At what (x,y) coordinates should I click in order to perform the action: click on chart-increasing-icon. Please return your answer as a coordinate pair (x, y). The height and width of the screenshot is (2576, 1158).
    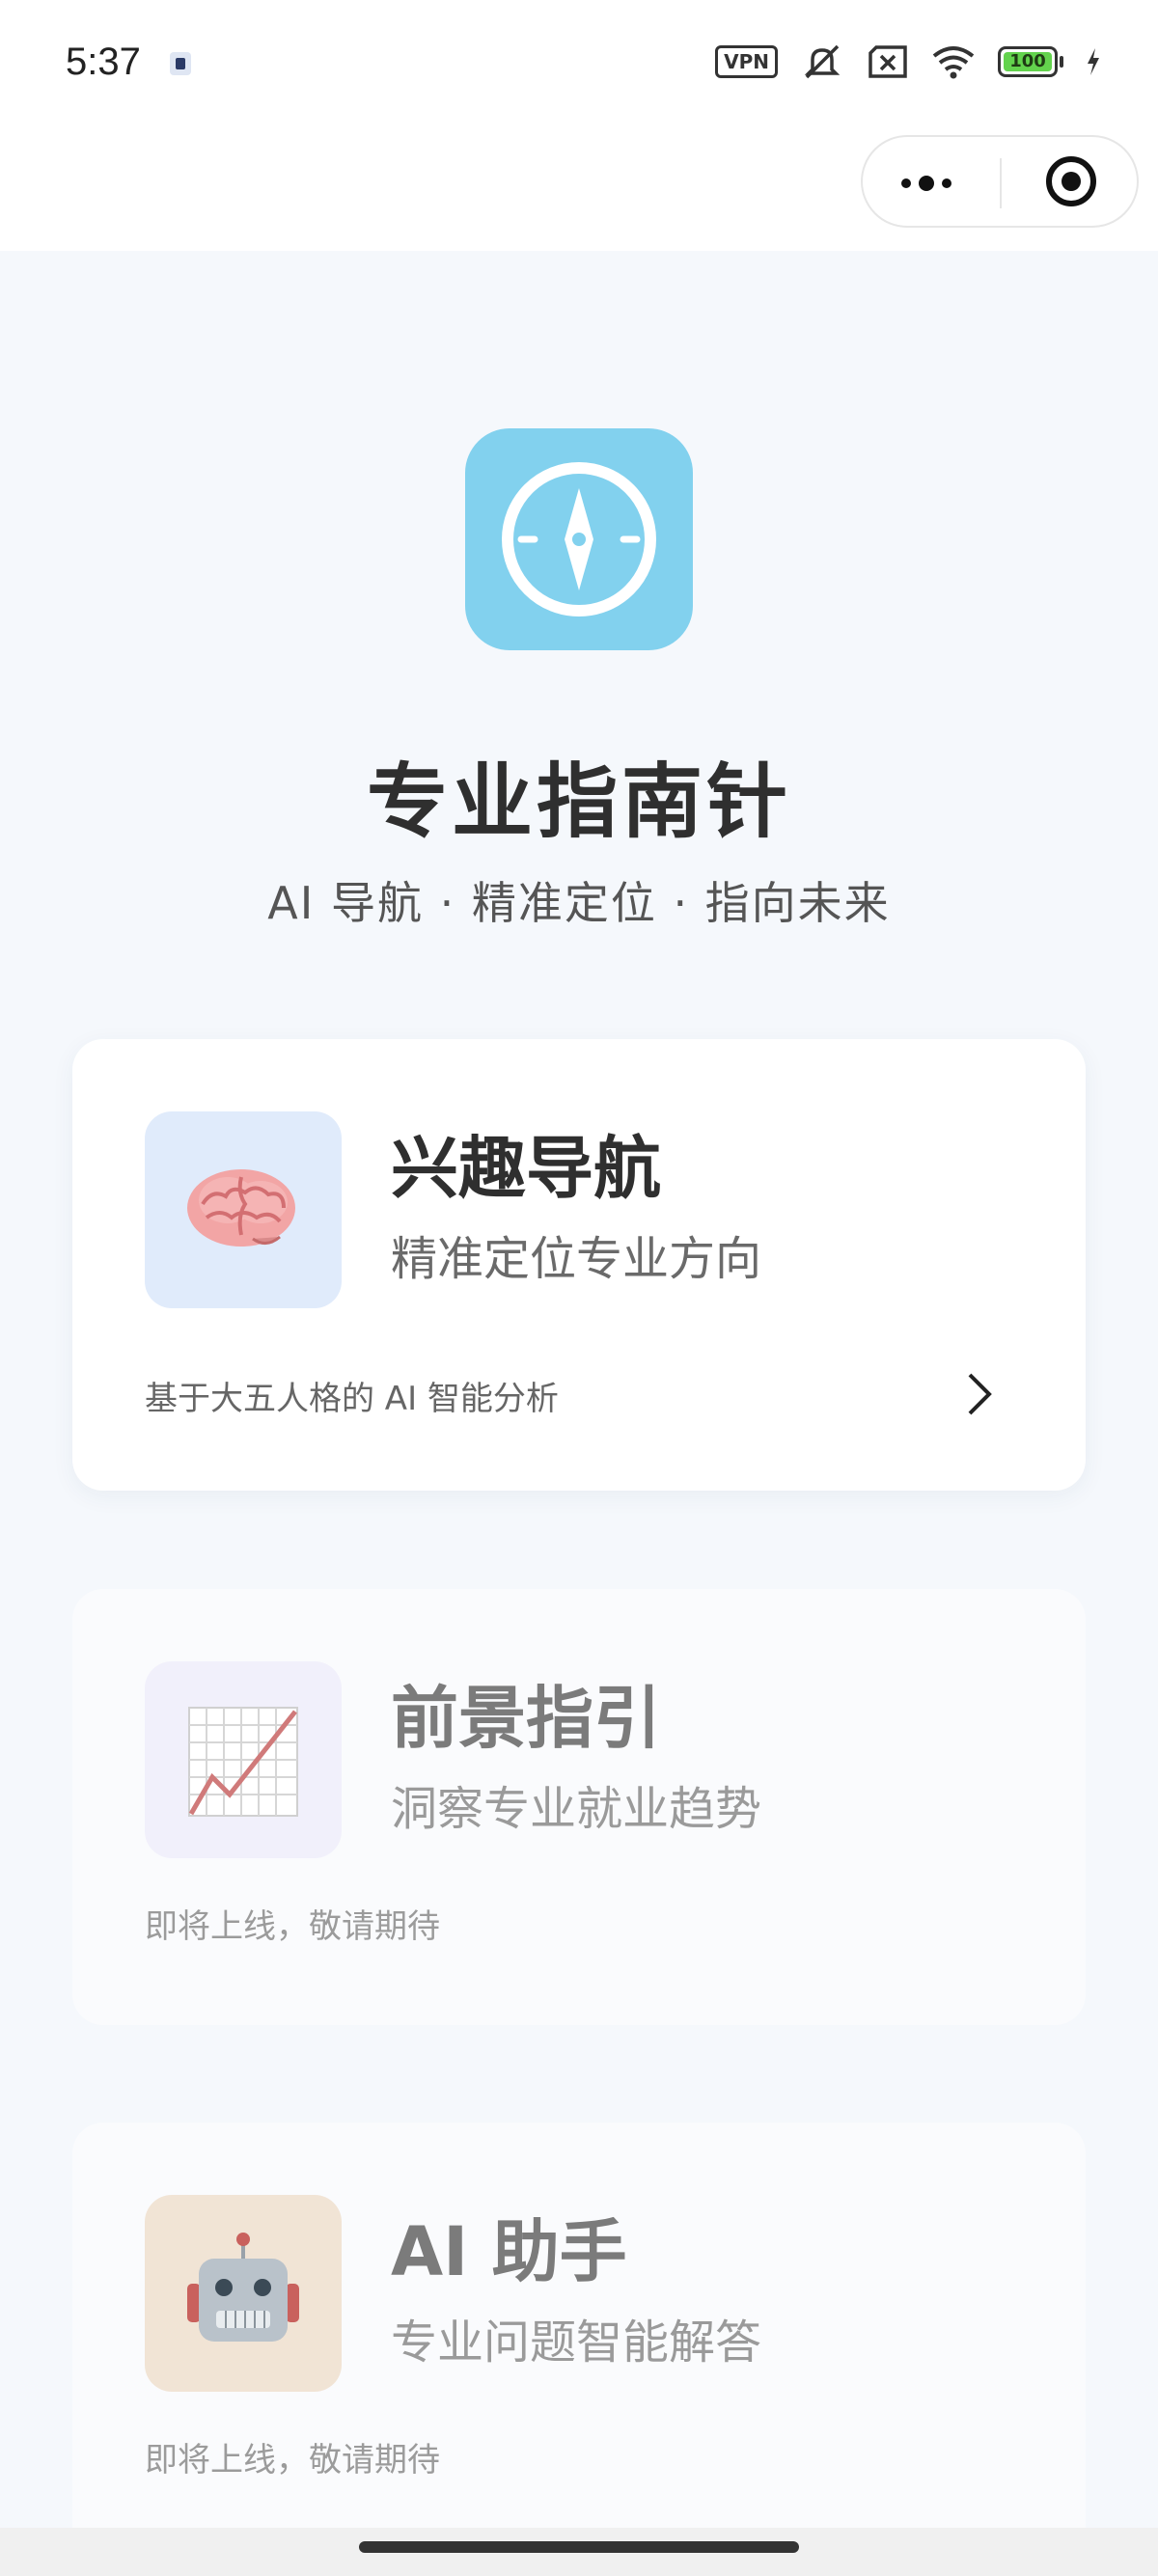
    Looking at the image, I should click on (243, 1762).